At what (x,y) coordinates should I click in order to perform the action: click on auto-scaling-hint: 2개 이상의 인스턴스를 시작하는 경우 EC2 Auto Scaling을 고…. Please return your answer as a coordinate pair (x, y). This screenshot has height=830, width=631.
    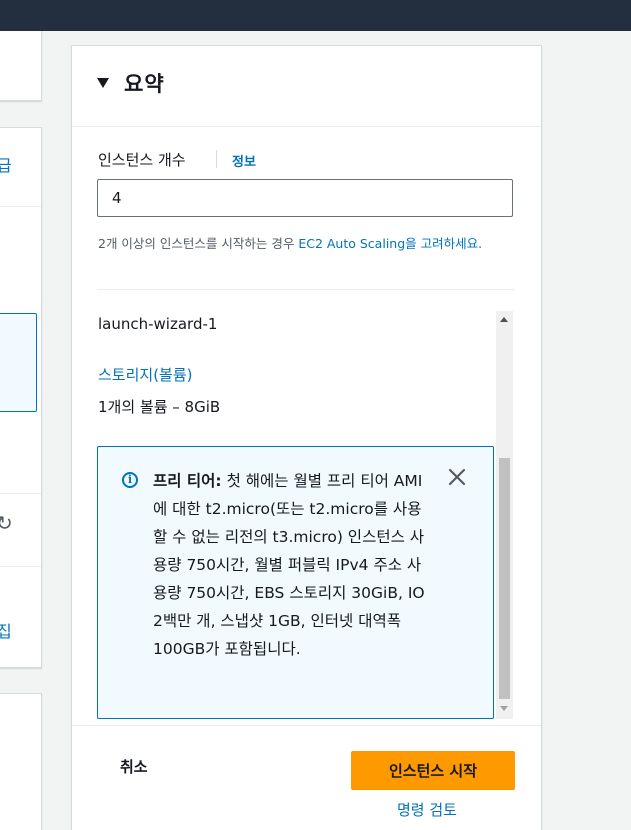
    Looking at the image, I should click on (308, 244).